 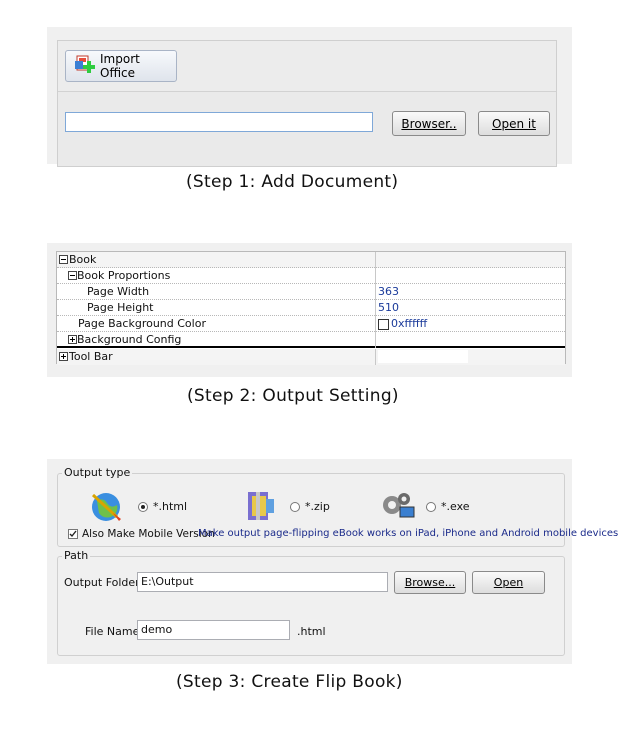 I want to click on row-value: 510, so click(x=388, y=307).